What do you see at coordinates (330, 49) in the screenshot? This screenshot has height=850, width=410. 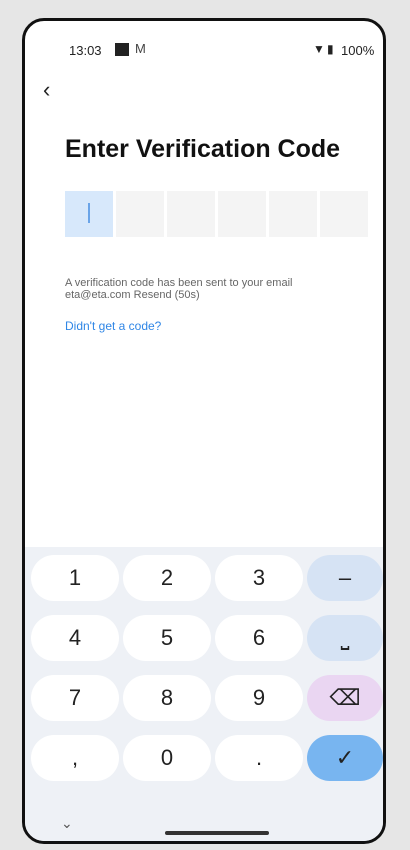 I see `battery-icon: ▮` at bounding box center [330, 49].